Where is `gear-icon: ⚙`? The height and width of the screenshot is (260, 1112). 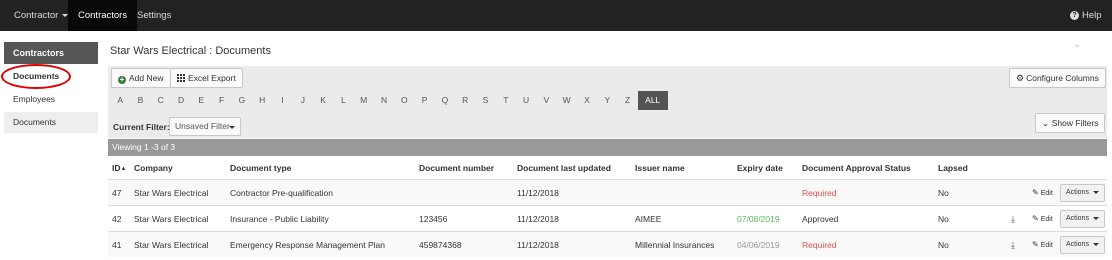 gear-icon: ⚙ is located at coordinates (1020, 78).